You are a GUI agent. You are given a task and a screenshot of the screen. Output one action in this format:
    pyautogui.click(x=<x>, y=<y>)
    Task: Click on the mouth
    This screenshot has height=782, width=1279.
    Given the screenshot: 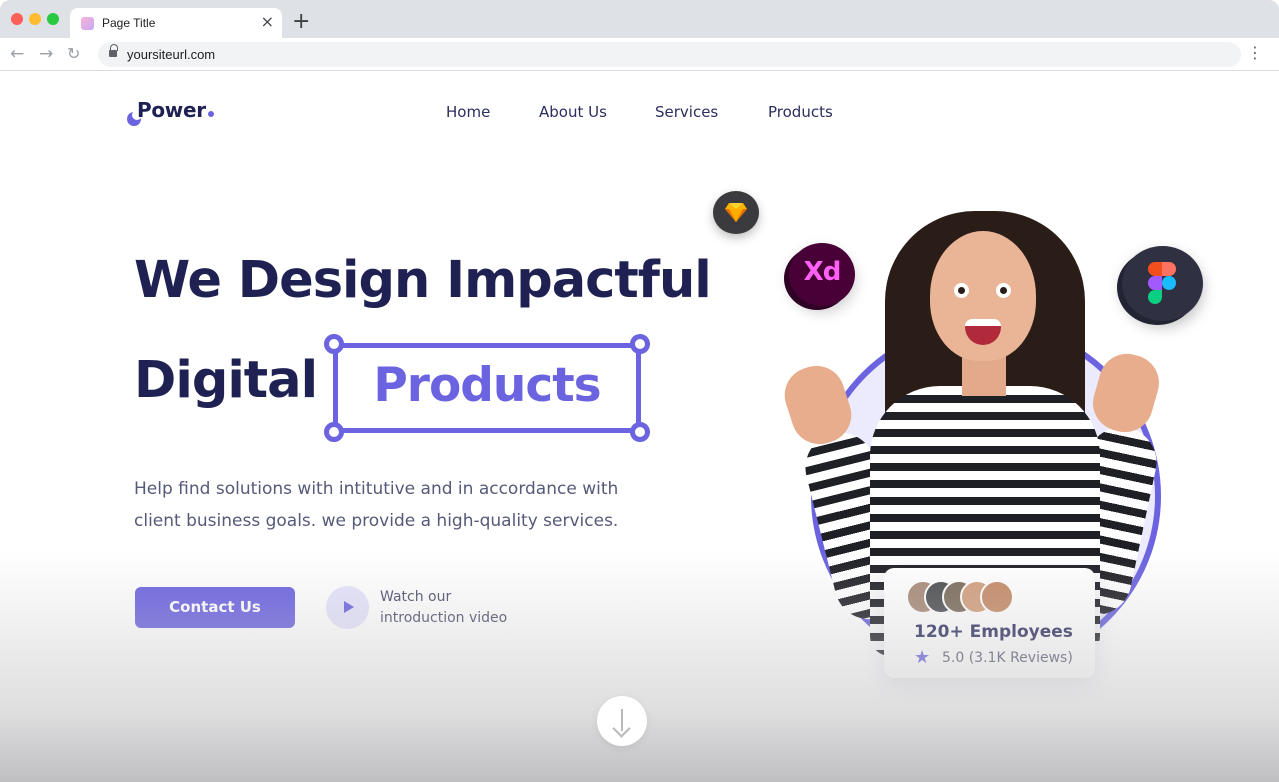 What is the action you would take?
    pyautogui.click(x=983, y=332)
    